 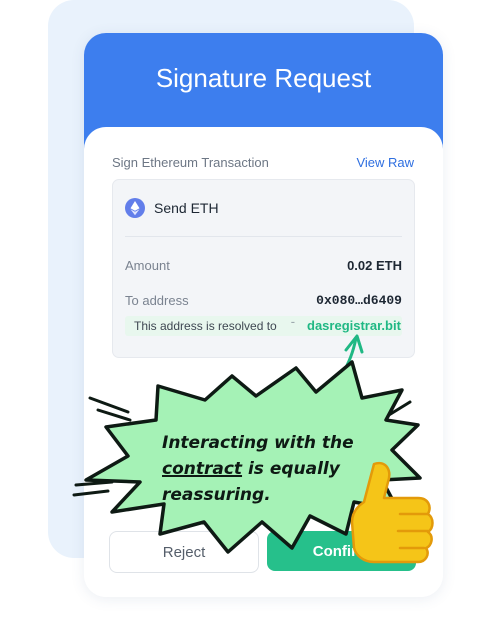 What do you see at coordinates (291, 469) in the screenshot?
I see `callout-line-2-rest: is equally` at bounding box center [291, 469].